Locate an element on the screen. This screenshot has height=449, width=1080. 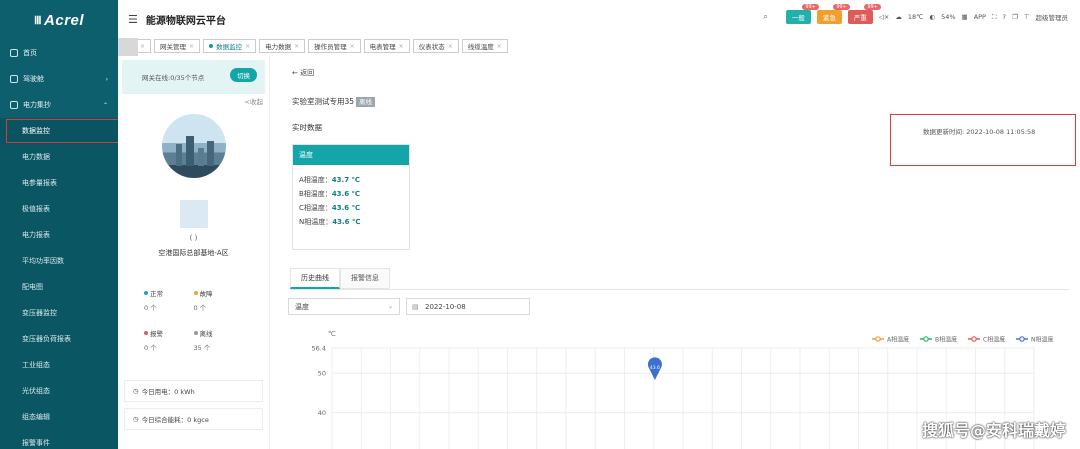
tab-history: 历史曲线 is located at coordinates (315, 278).